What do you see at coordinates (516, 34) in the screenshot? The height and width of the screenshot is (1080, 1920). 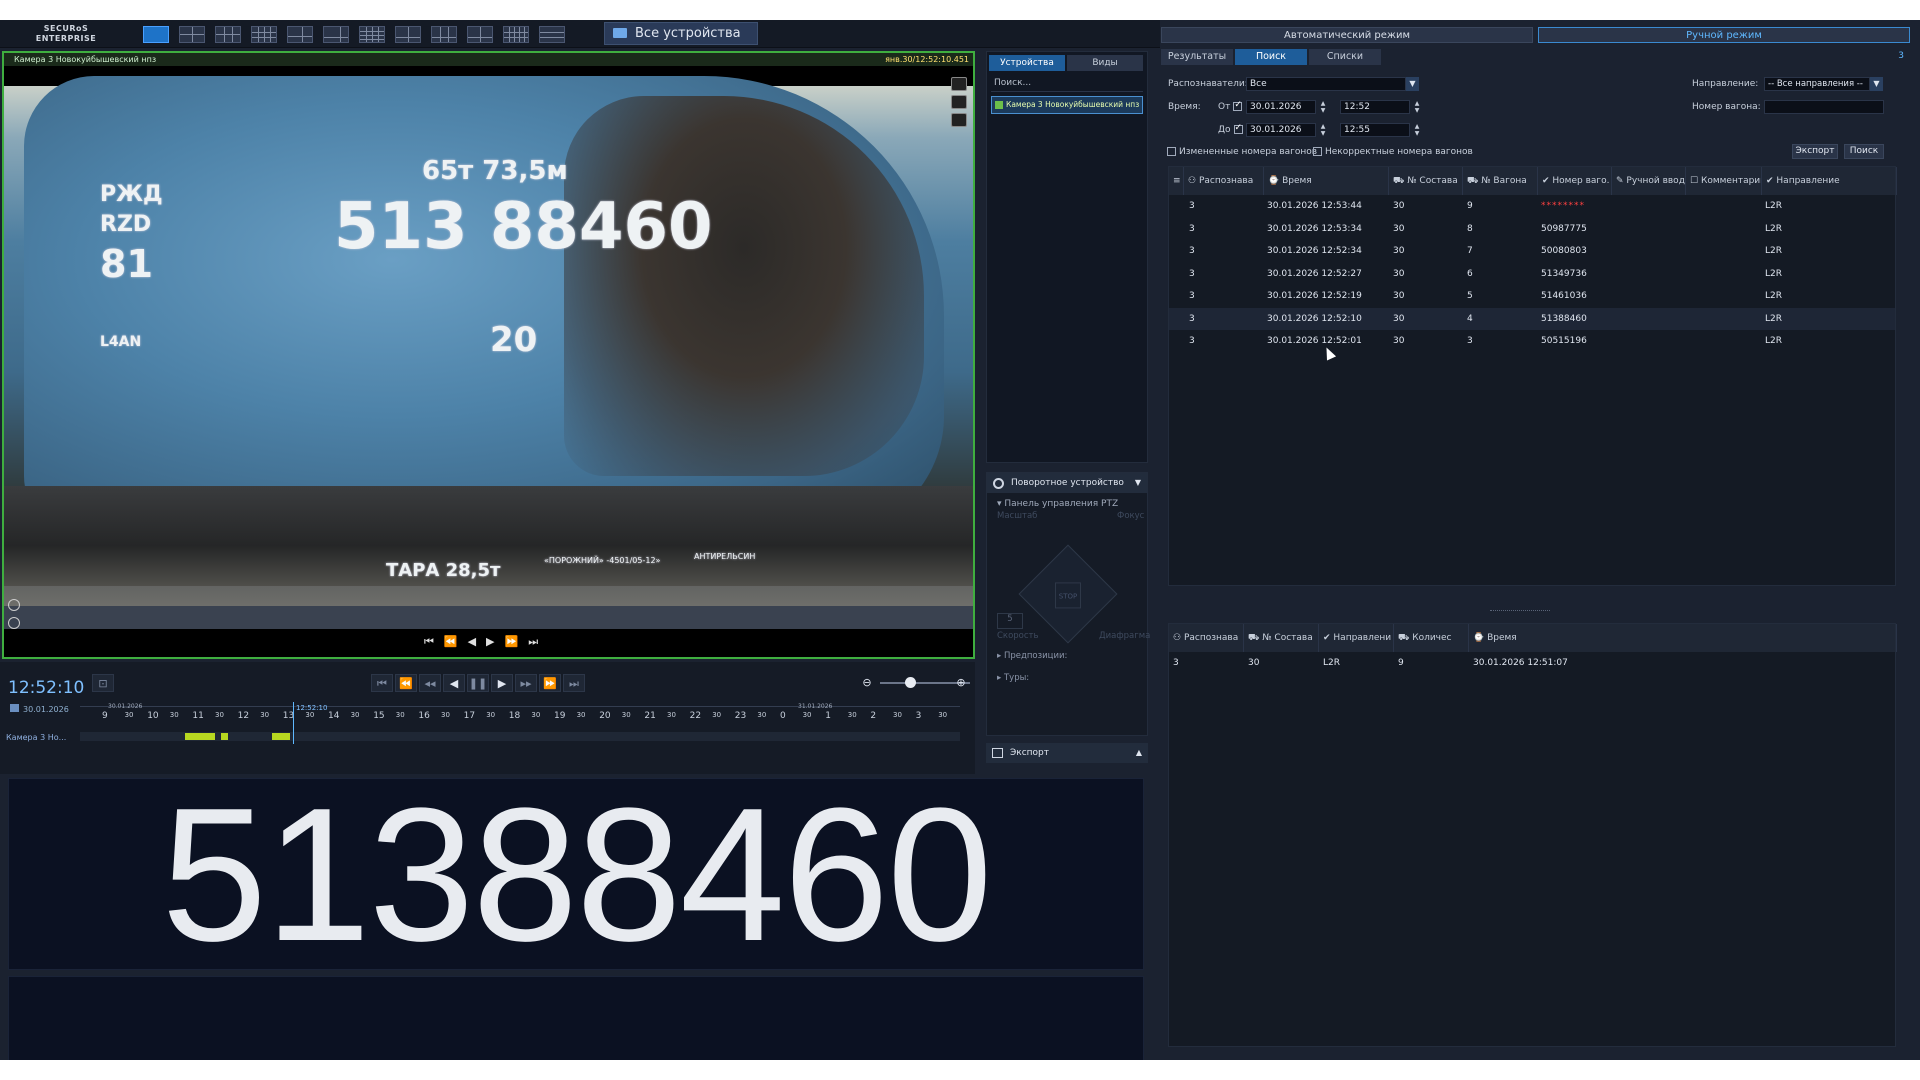 I see `layout-5x4-button` at bounding box center [516, 34].